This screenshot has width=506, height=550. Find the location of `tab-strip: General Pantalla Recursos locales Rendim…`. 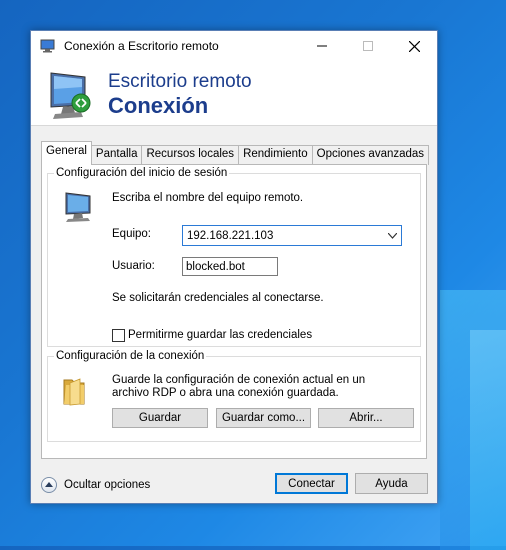

tab-strip: General Pantalla Recursos locales Rendim… is located at coordinates (235, 153).